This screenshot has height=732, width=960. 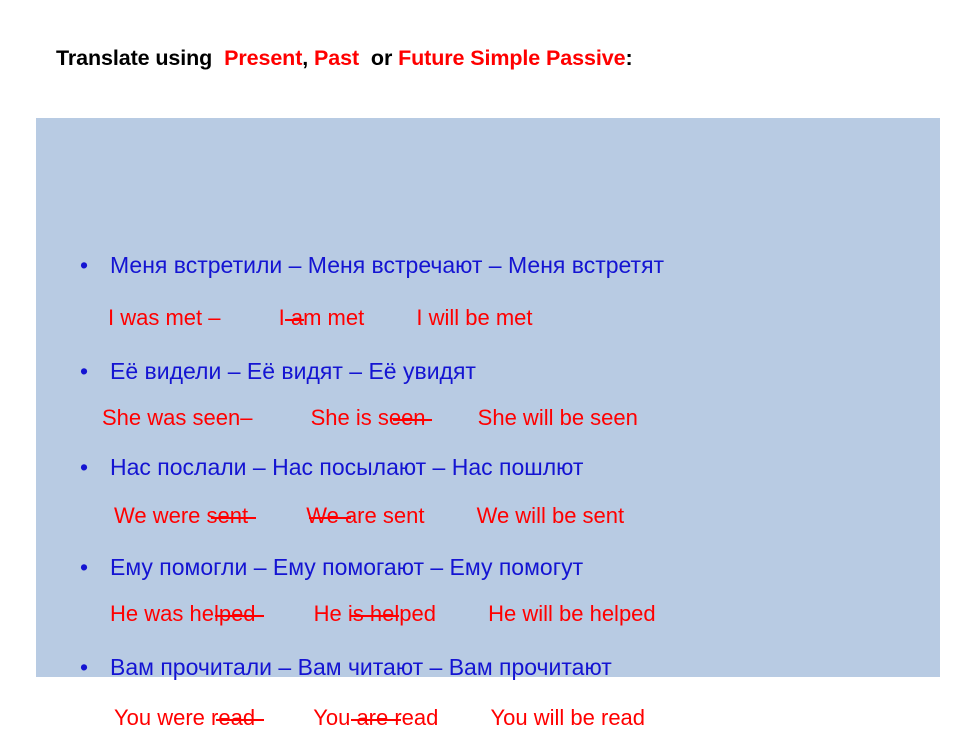 I want to click on russian-sentence: Нас послали – Нас посылают – Нас пошлют, so click(x=347, y=467).